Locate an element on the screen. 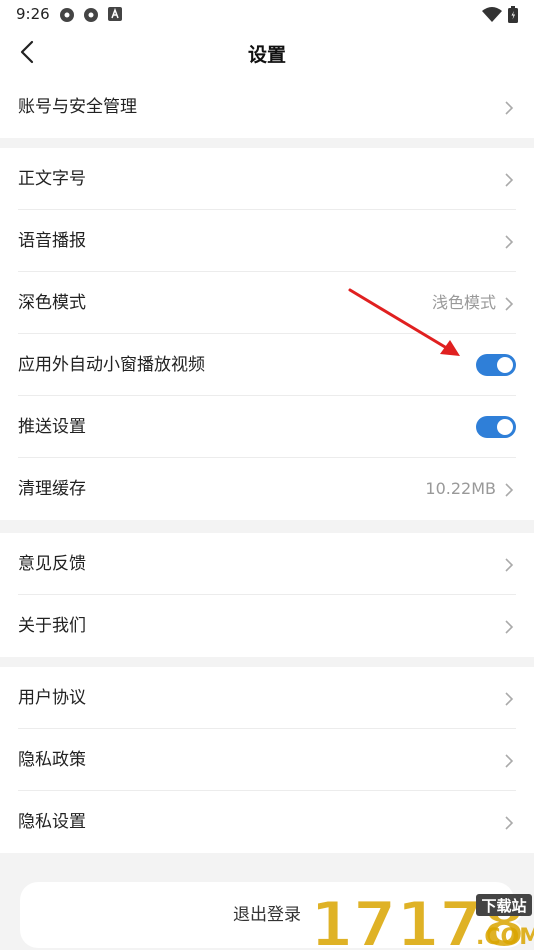 Image resolution: width=534 pixels, height=950 pixels. settings-row-feedback: 意见反馈 is located at coordinates (267, 564).